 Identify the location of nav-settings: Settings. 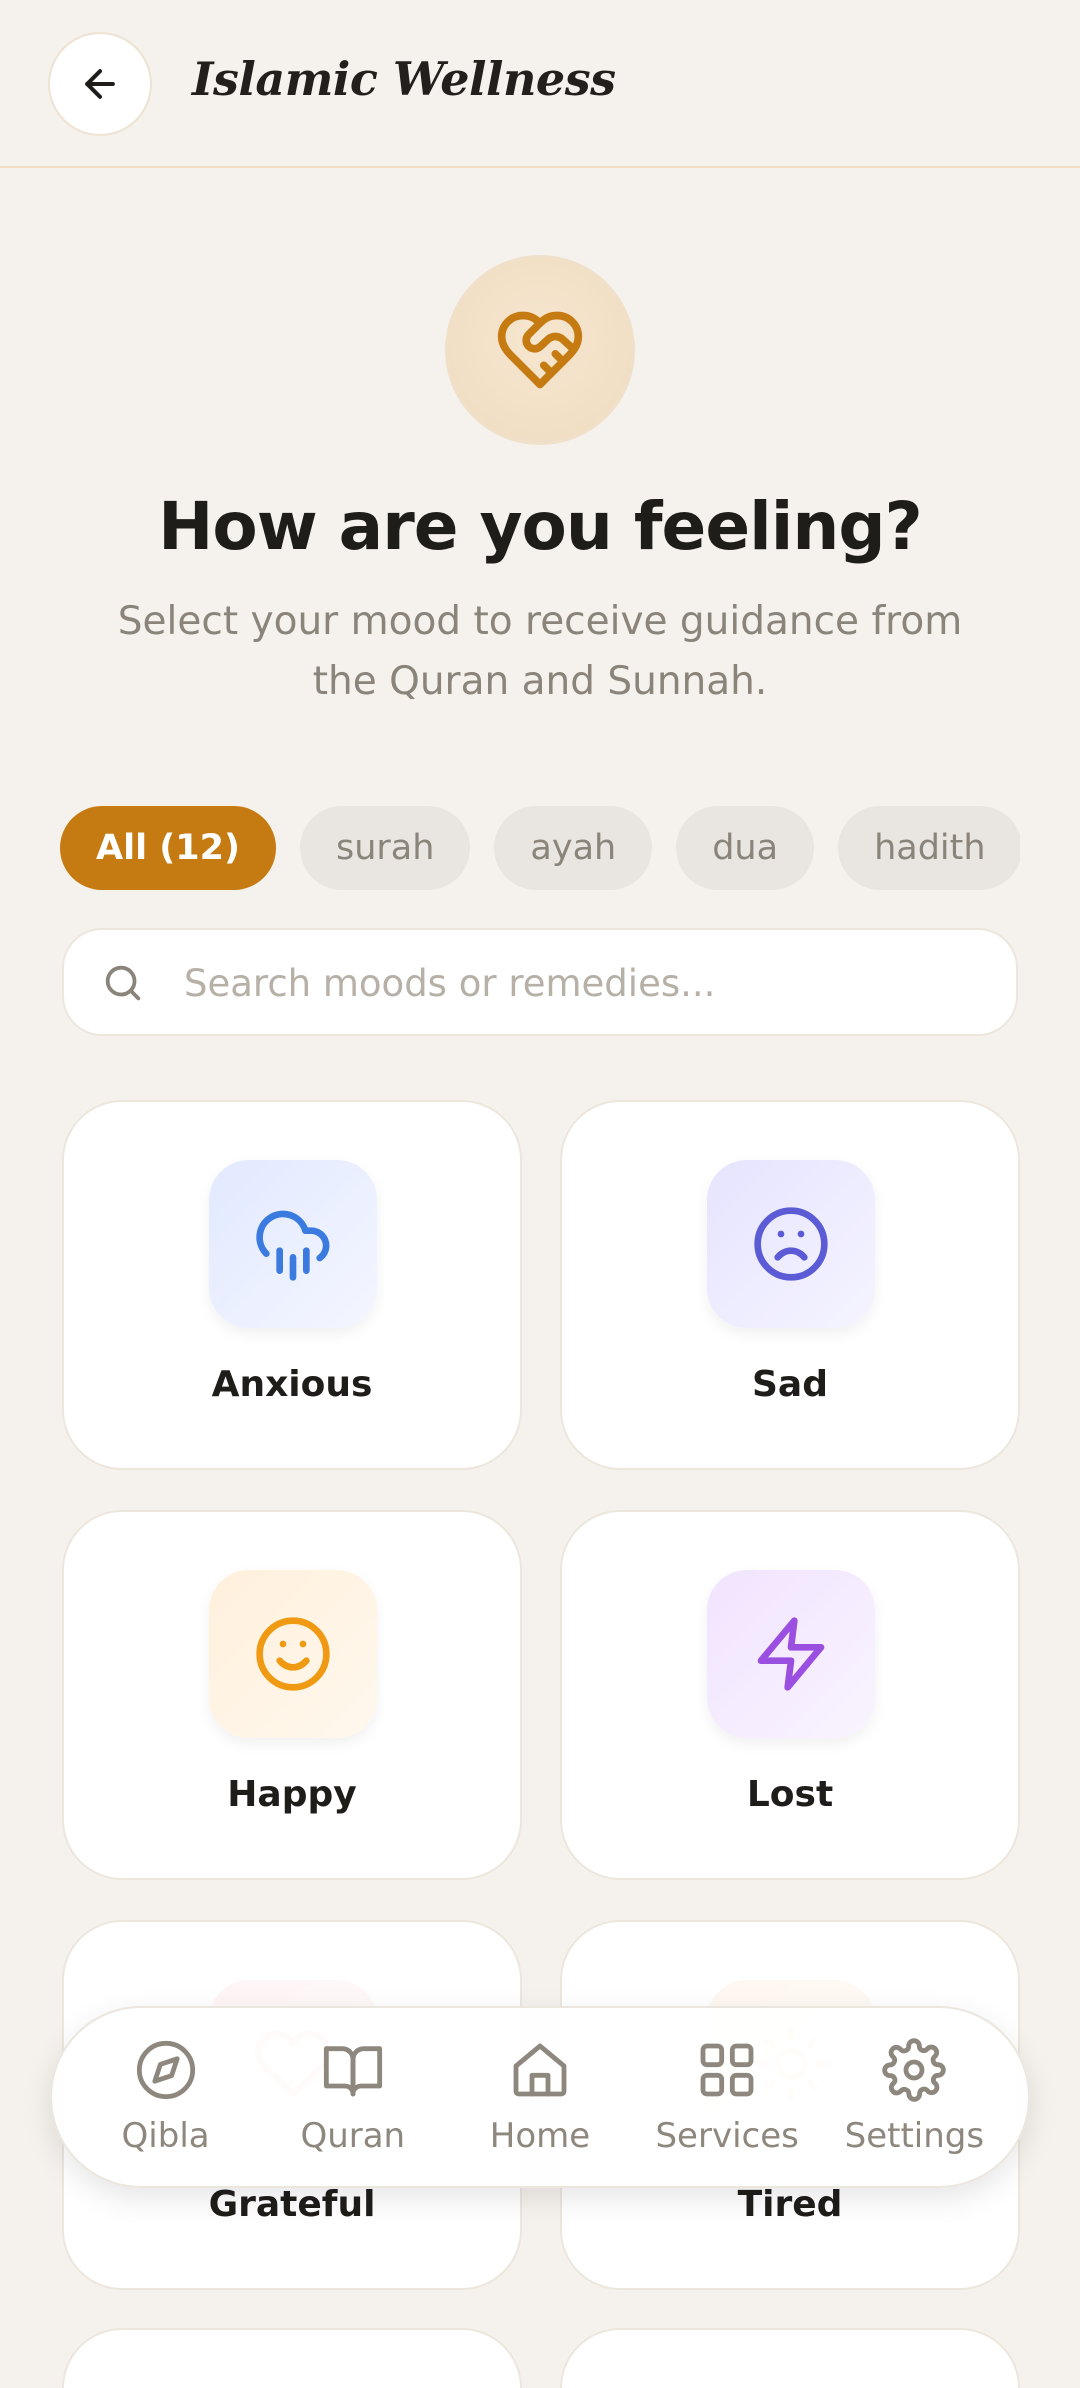
(914, 2097).